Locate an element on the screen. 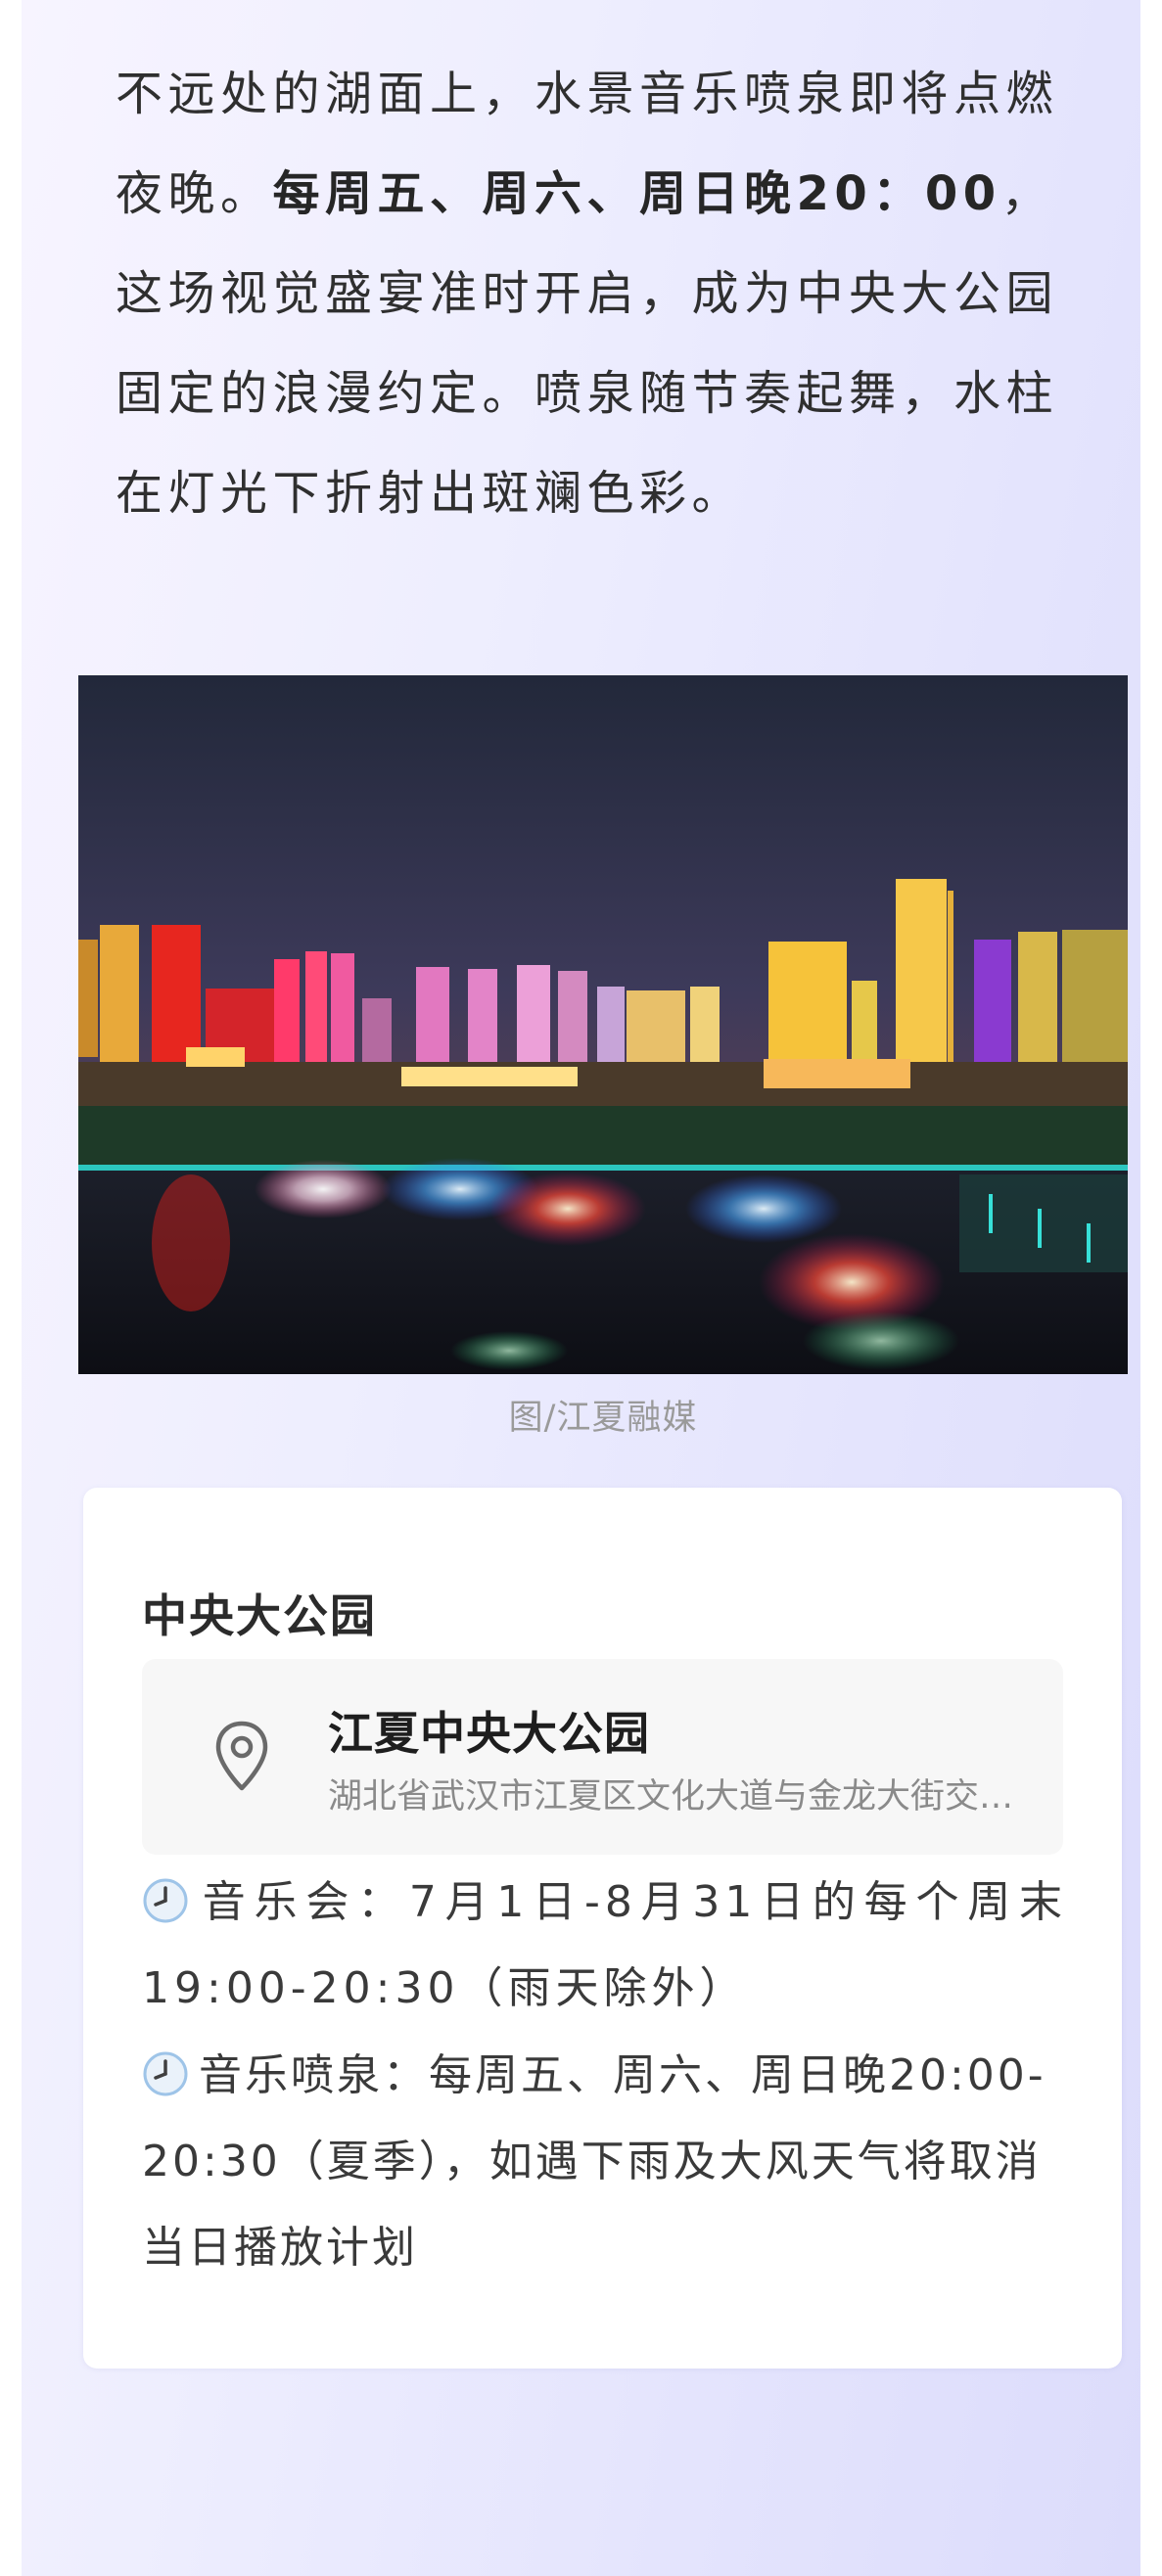 This screenshot has width=1162, height=2576. location-pin-icon is located at coordinates (241, 1756).